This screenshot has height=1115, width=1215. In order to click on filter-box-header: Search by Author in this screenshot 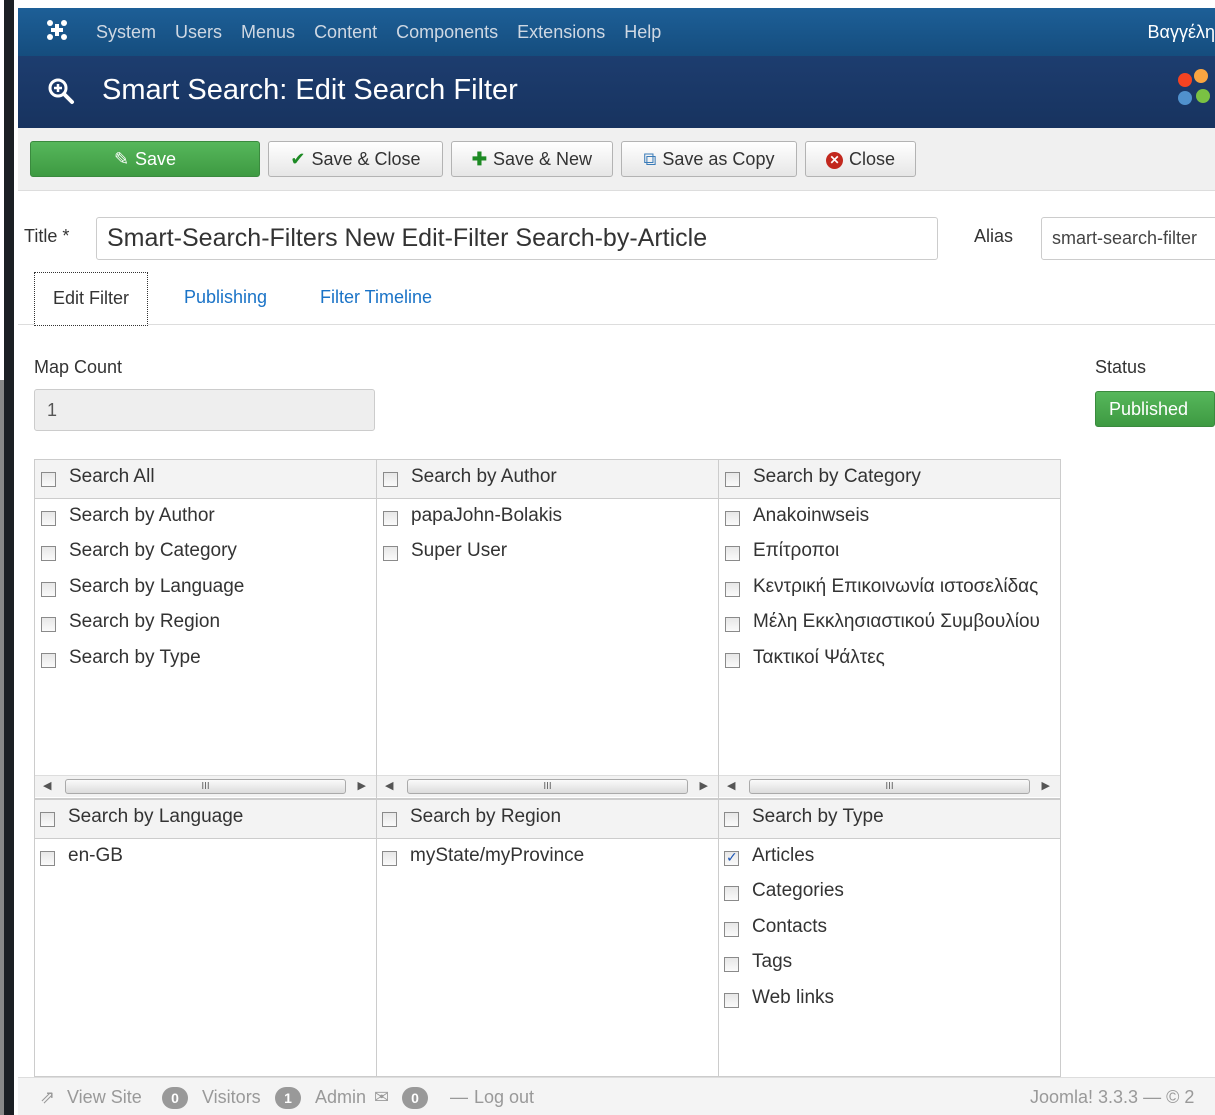, I will do `click(547, 479)`.